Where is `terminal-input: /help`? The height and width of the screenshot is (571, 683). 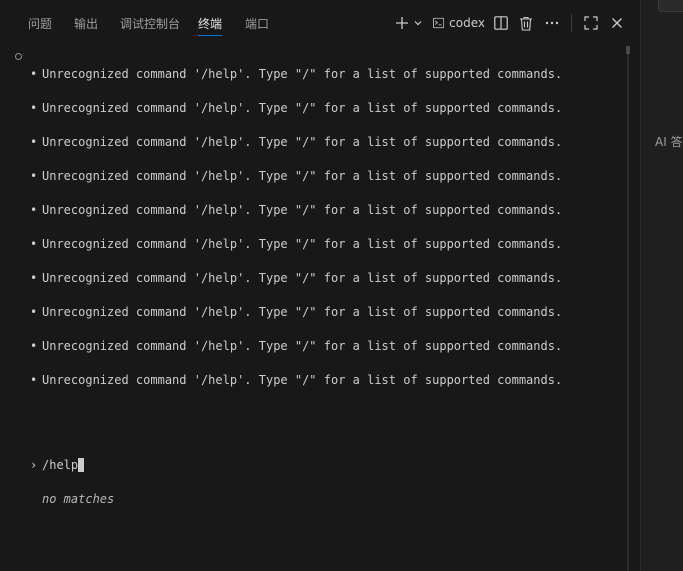 terminal-input: /help is located at coordinates (60, 465).